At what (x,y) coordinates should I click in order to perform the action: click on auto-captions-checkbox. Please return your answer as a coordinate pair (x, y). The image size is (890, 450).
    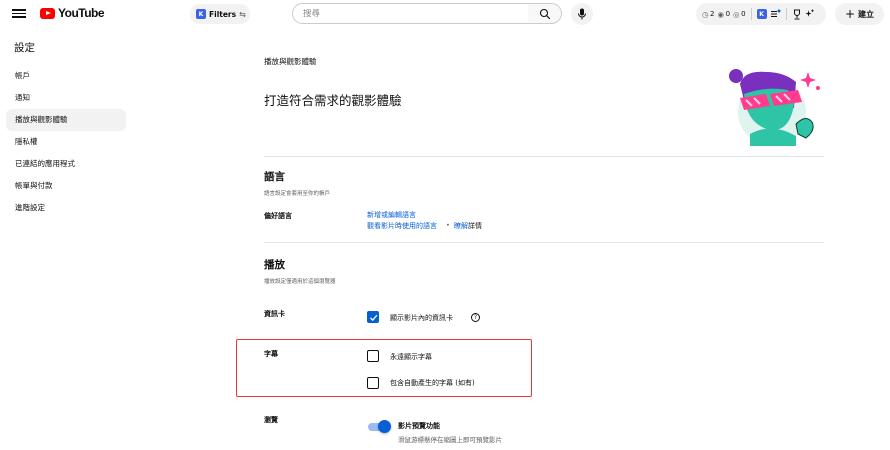
    Looking at the image, I should click on (373, 383).